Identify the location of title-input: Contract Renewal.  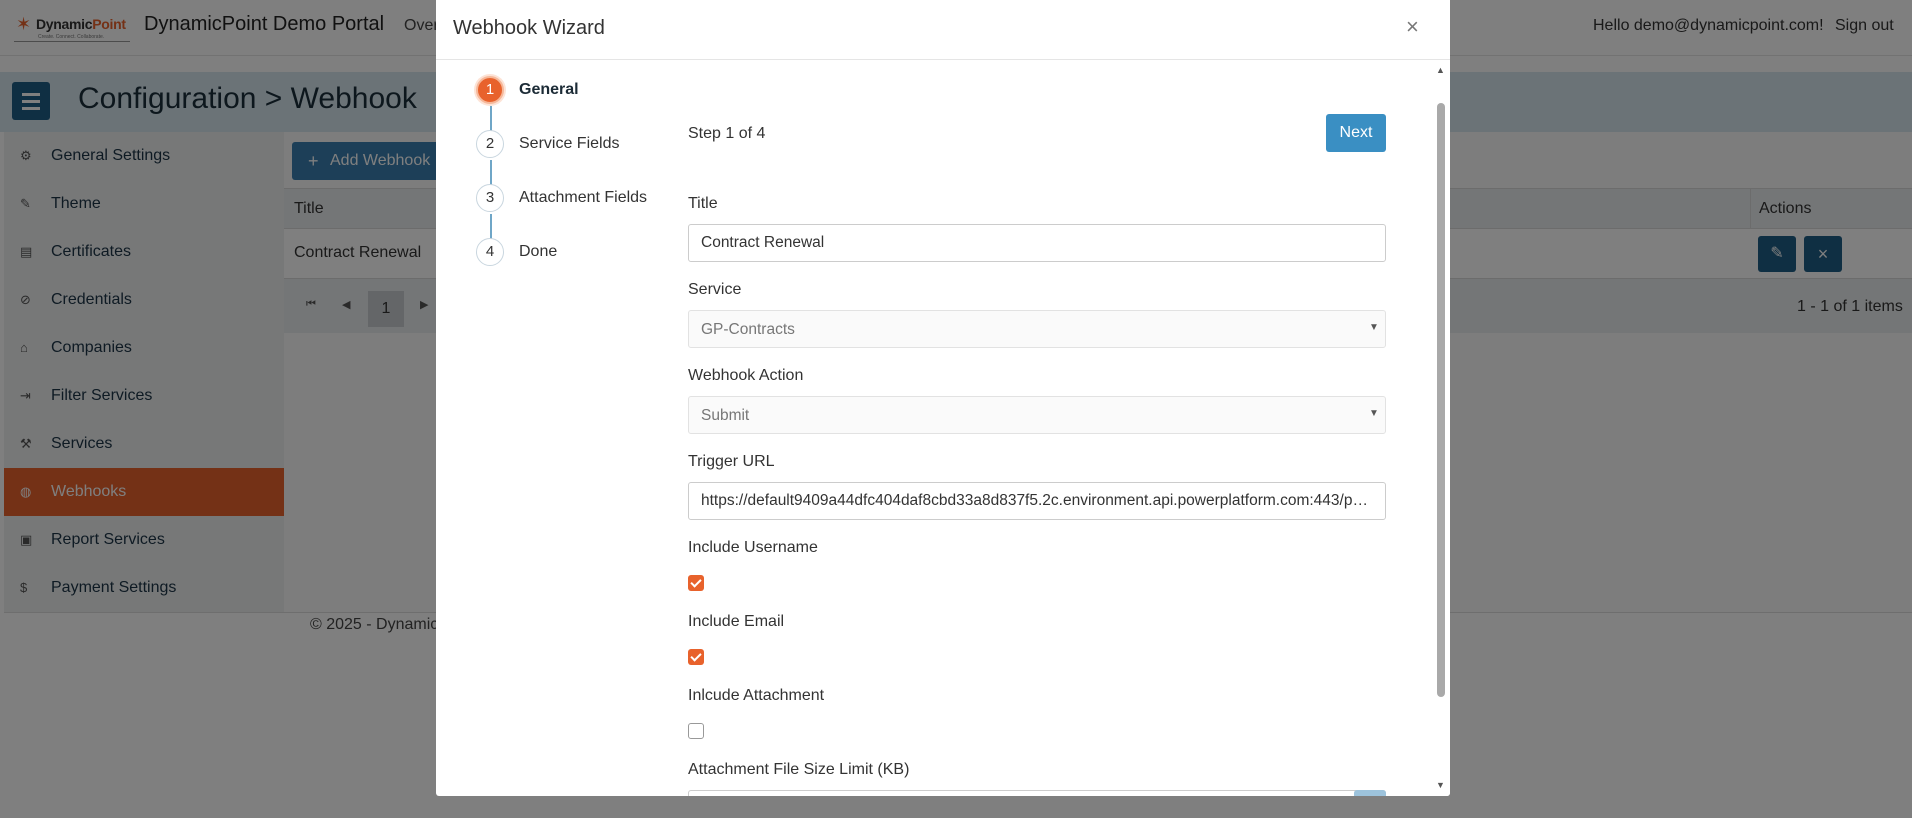
(1037, 243).